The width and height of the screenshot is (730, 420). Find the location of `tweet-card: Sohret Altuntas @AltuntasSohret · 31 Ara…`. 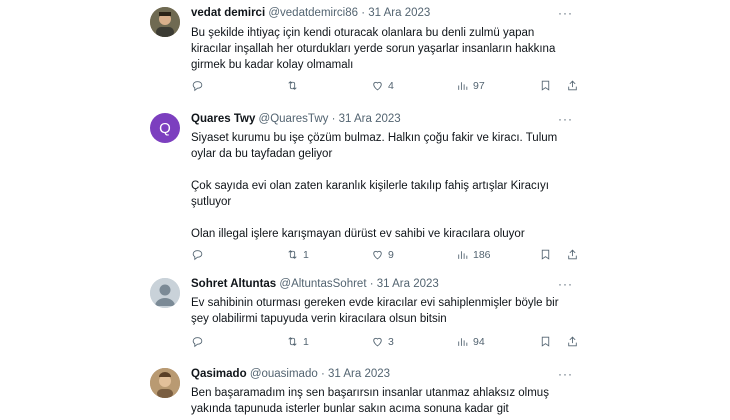

tweet-card: Sohret Altuntas @AltuntasSohret · 31 Ara… is located at coordinates (365, 314).